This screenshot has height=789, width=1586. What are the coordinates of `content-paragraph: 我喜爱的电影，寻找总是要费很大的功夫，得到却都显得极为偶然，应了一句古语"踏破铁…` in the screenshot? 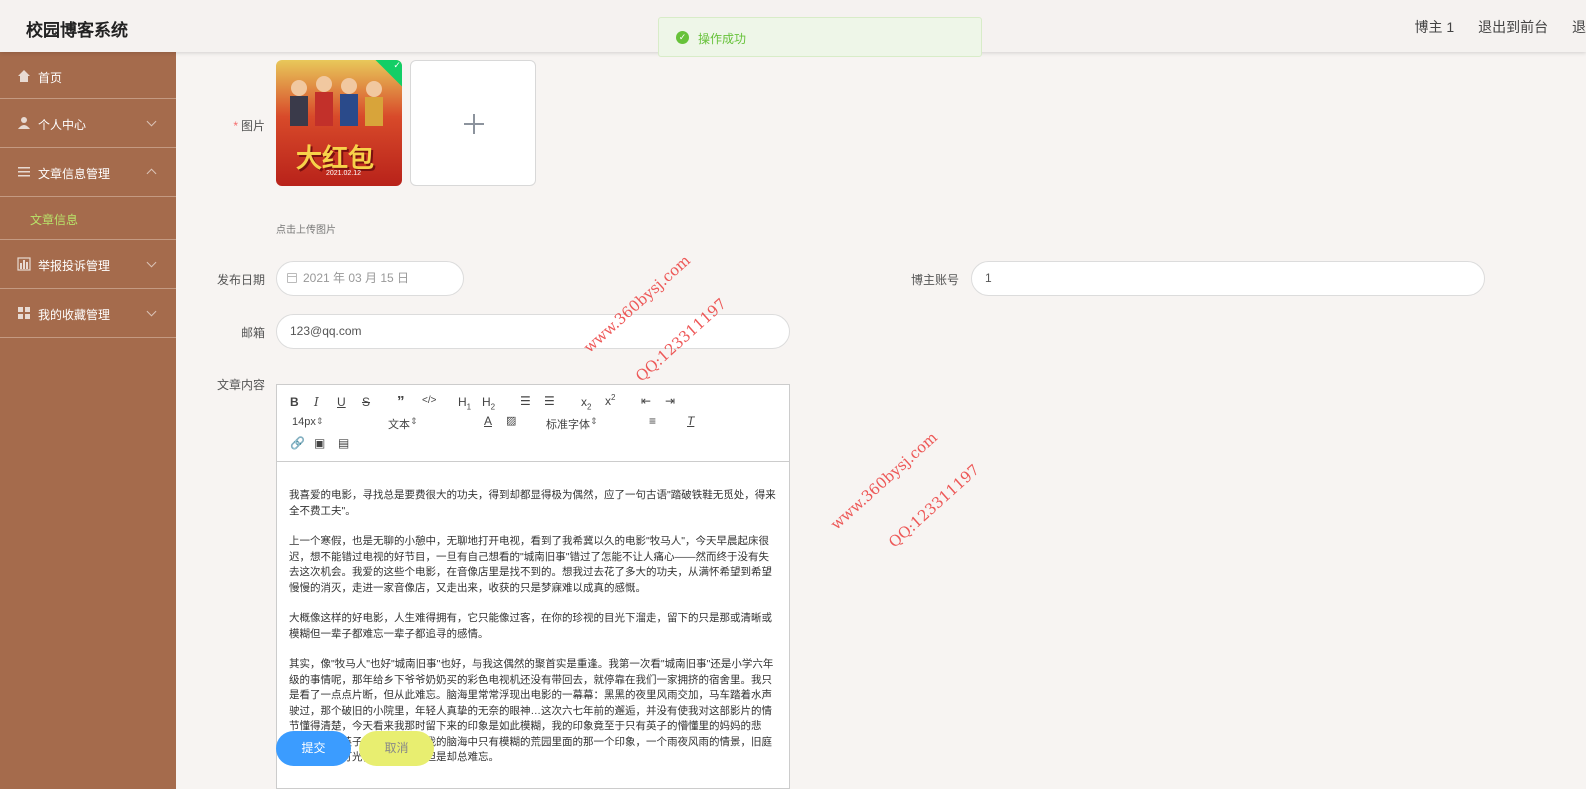 It's located at (532, 503).